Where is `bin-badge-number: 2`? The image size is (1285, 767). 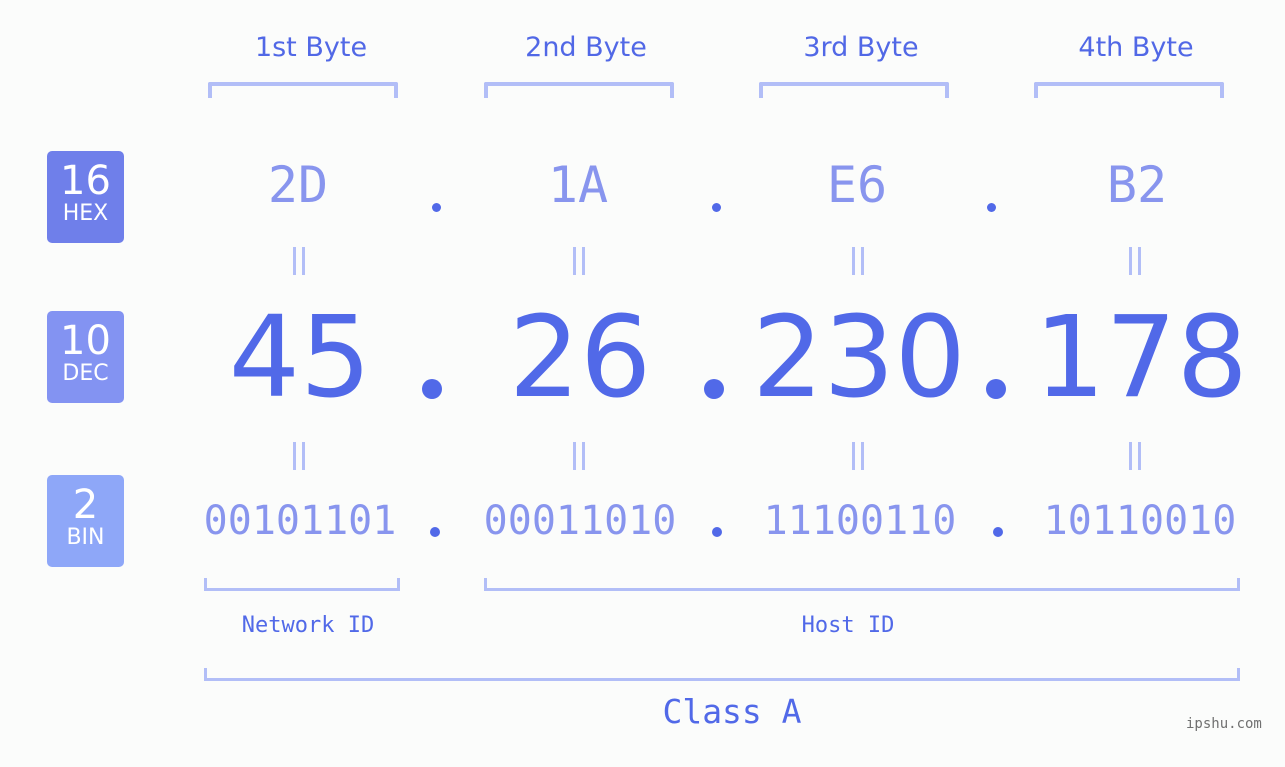
bin-badge-number: 2 is located at coordinates (85, 505).